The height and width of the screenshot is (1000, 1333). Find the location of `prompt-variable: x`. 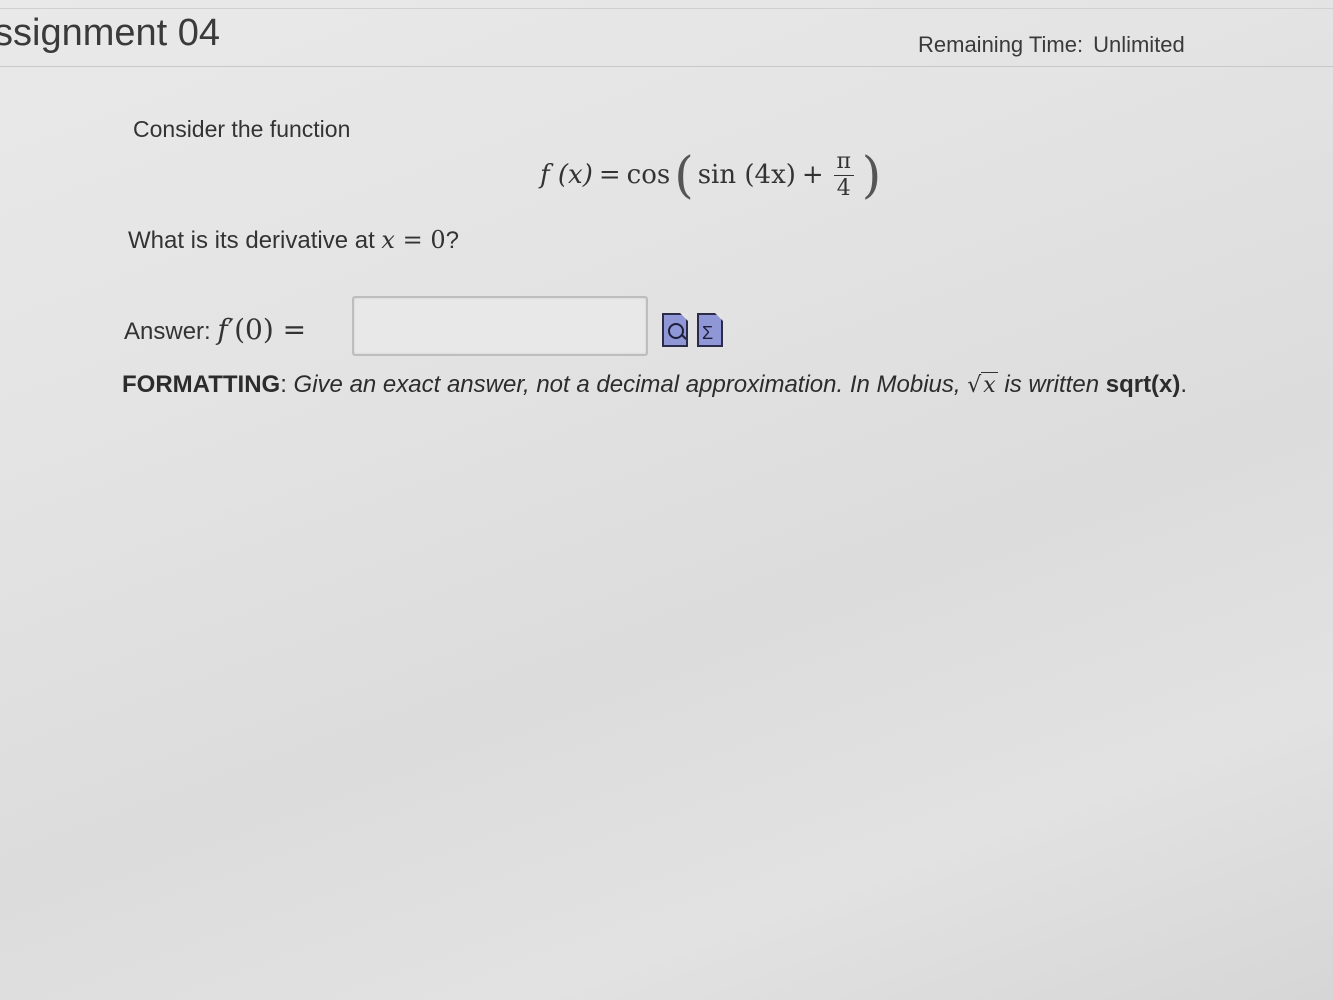

prompt-variable: x is located at coordinates (388, 240).